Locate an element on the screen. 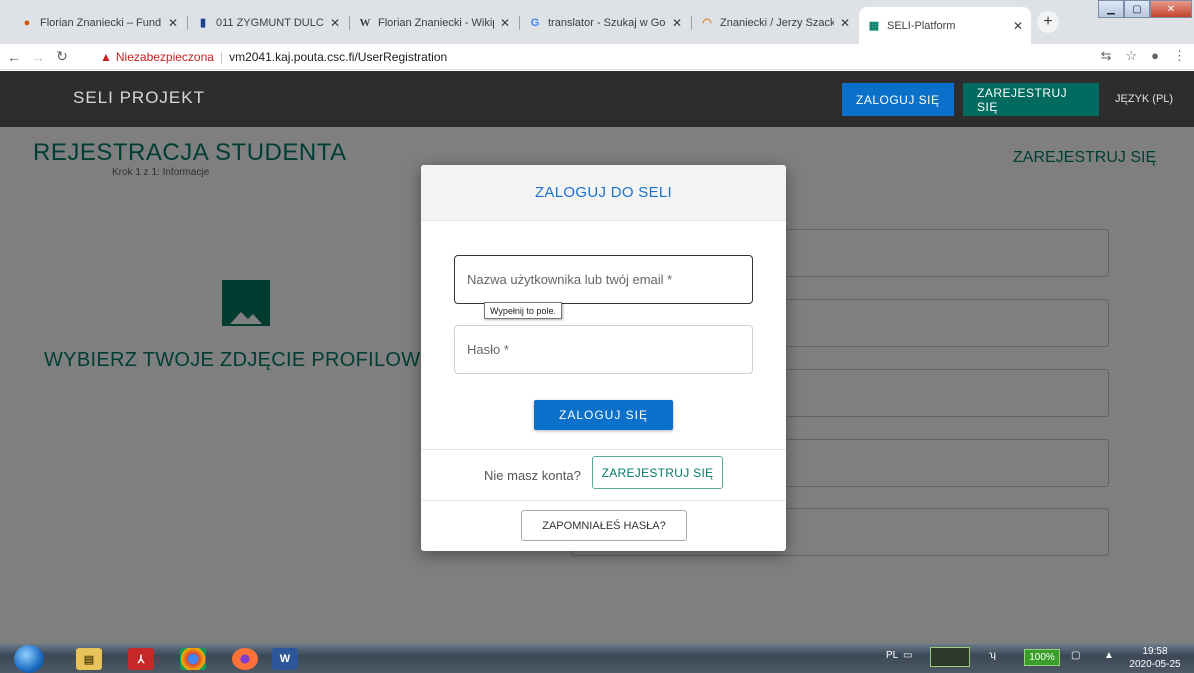 The height and width of the screenshot is (673, 1194). start-button-icon is located at coordinates (29, 659).